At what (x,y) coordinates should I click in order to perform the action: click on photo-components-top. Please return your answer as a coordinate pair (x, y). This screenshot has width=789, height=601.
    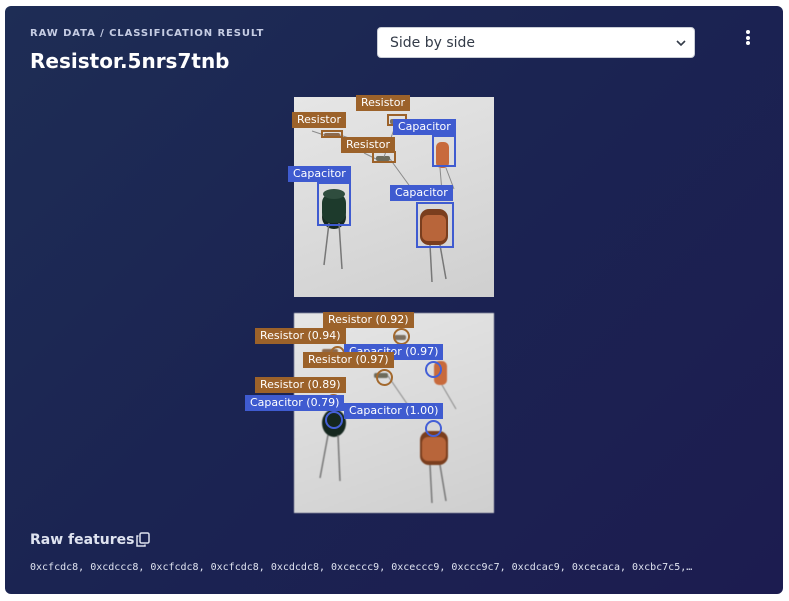
    Looking at the image, I should click on (383, 201).